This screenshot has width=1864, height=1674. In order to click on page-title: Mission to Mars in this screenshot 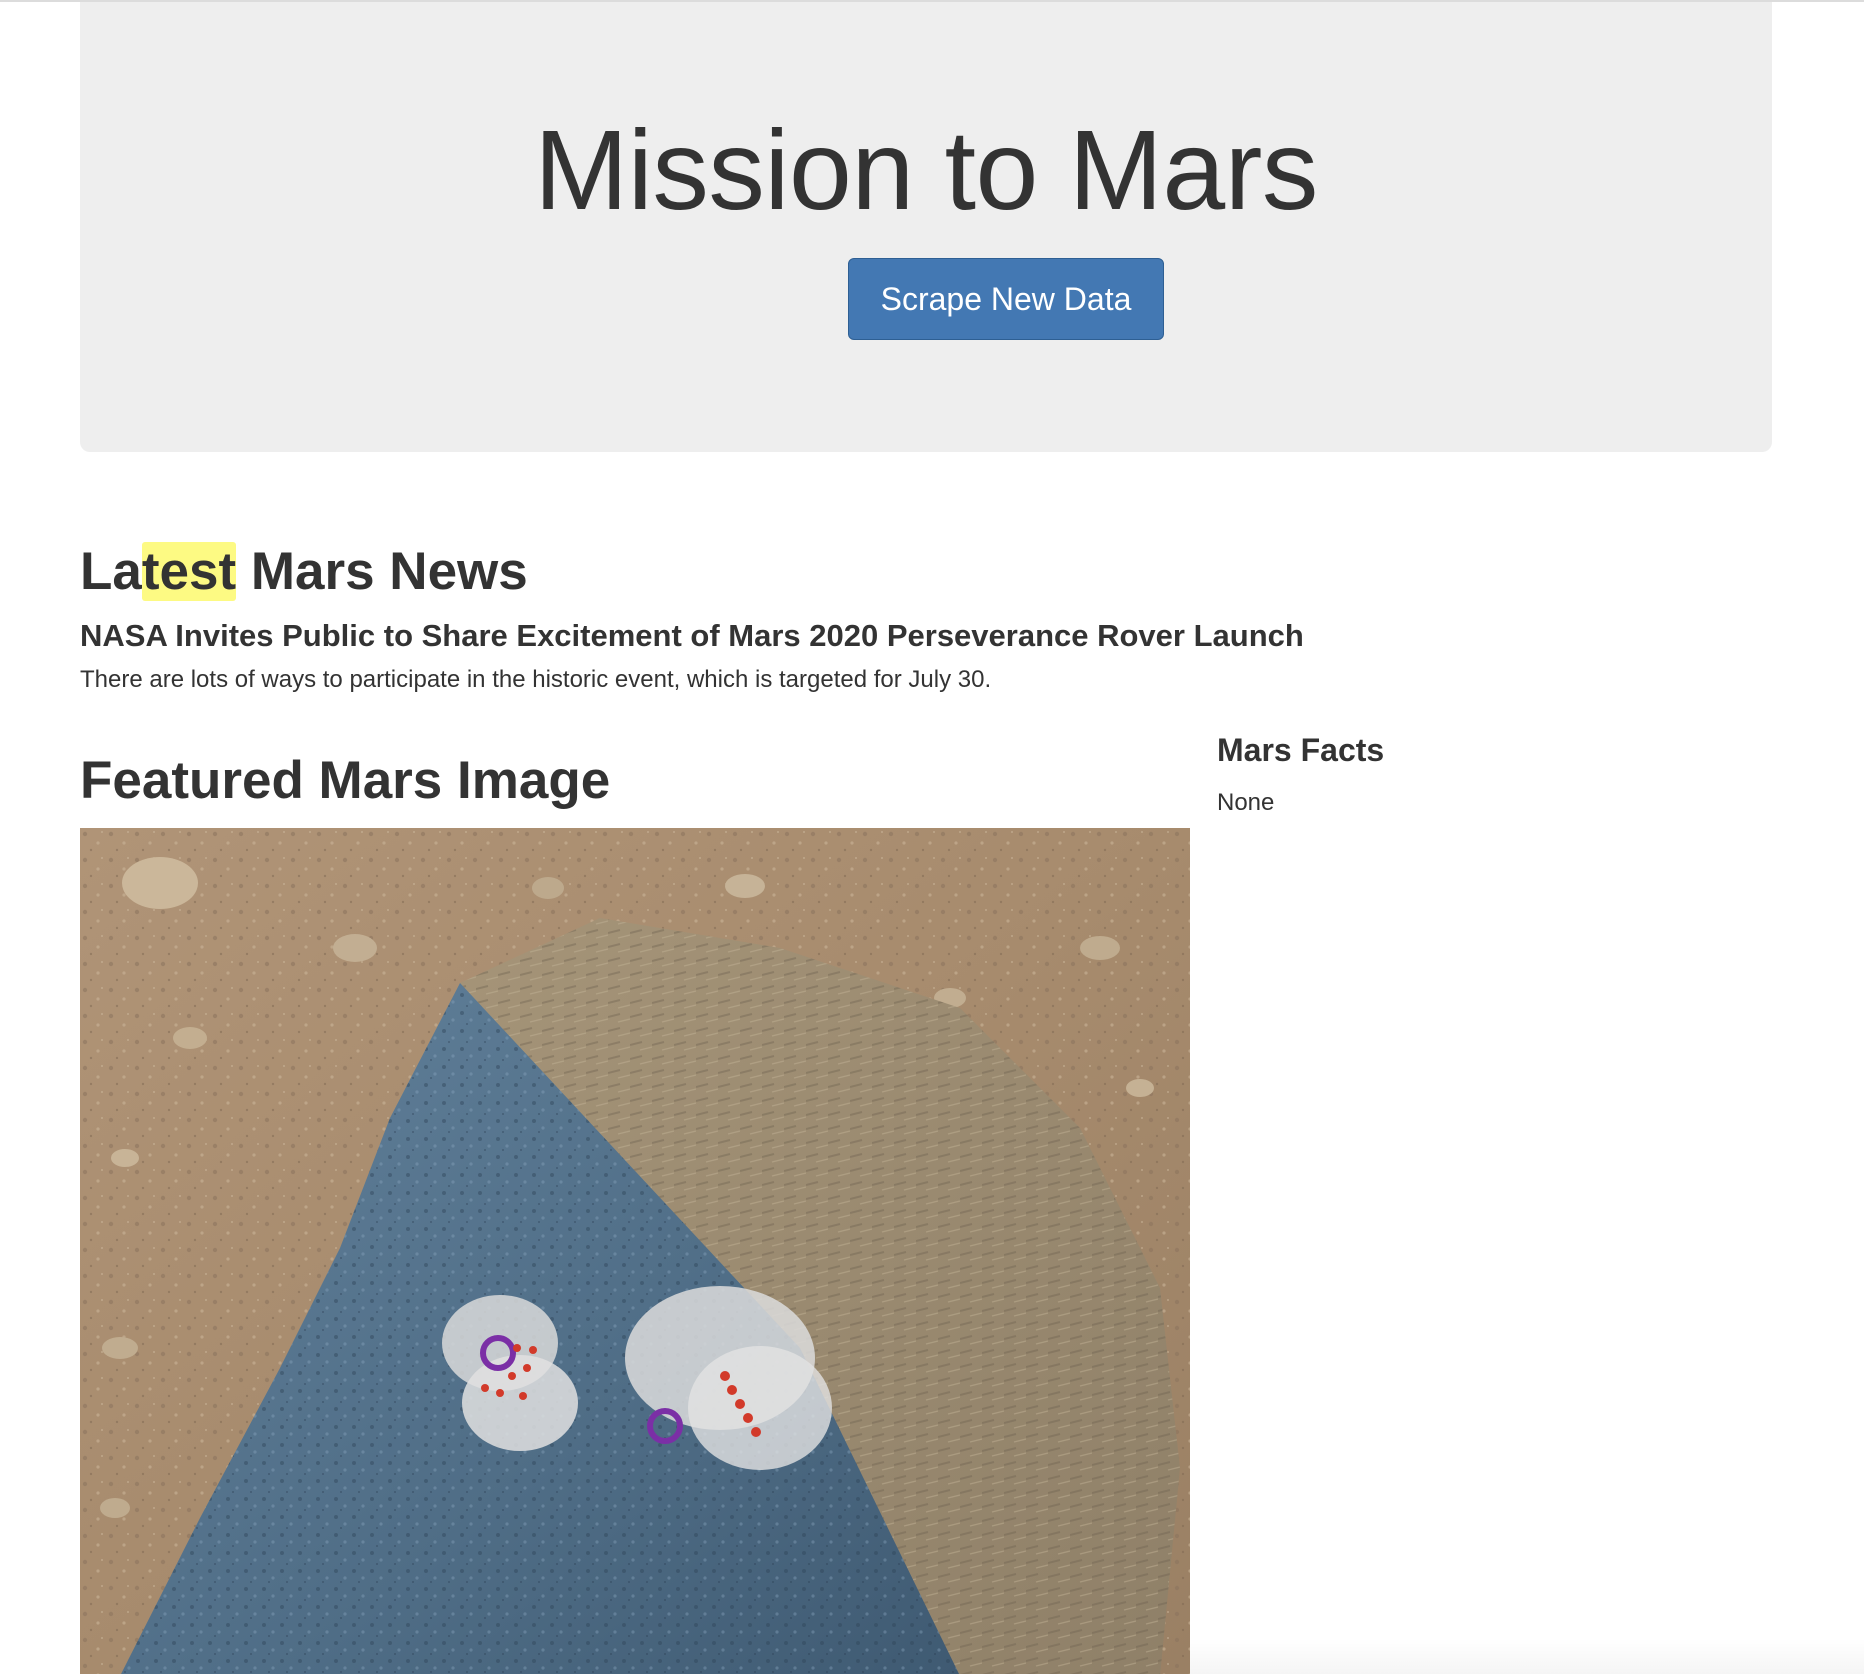, I will do `click(926, 170)`.